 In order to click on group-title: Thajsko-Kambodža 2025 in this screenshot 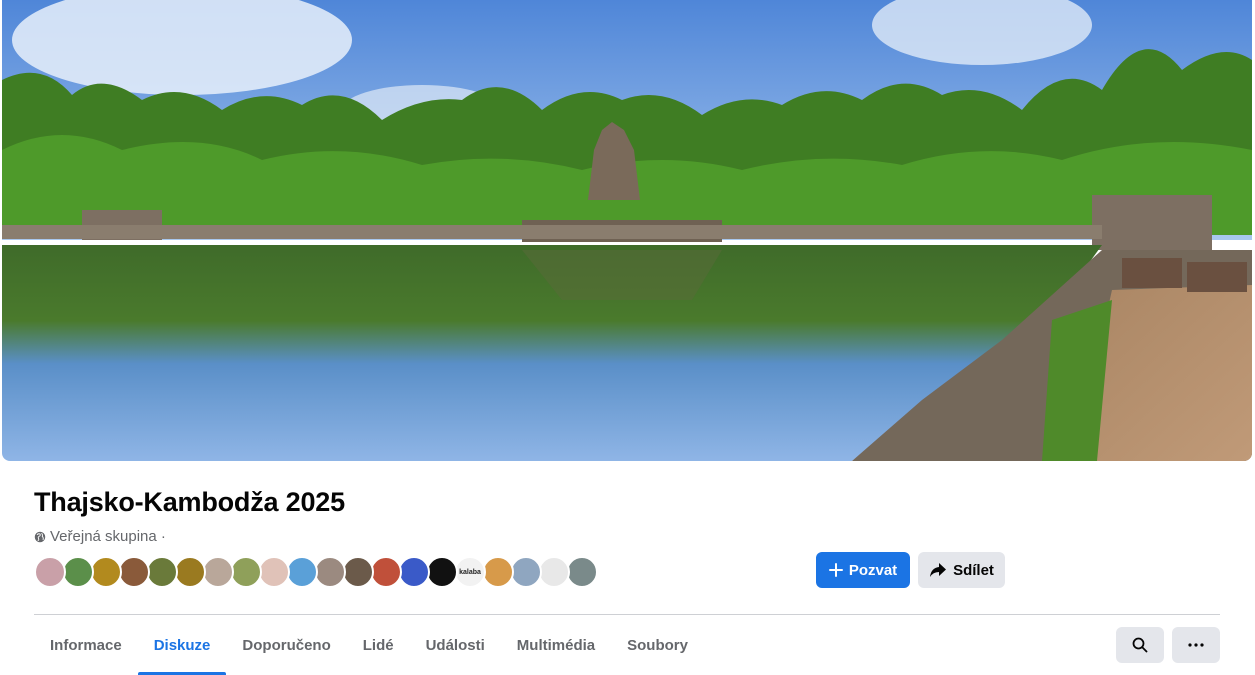, I will do `click(189, 502)`.